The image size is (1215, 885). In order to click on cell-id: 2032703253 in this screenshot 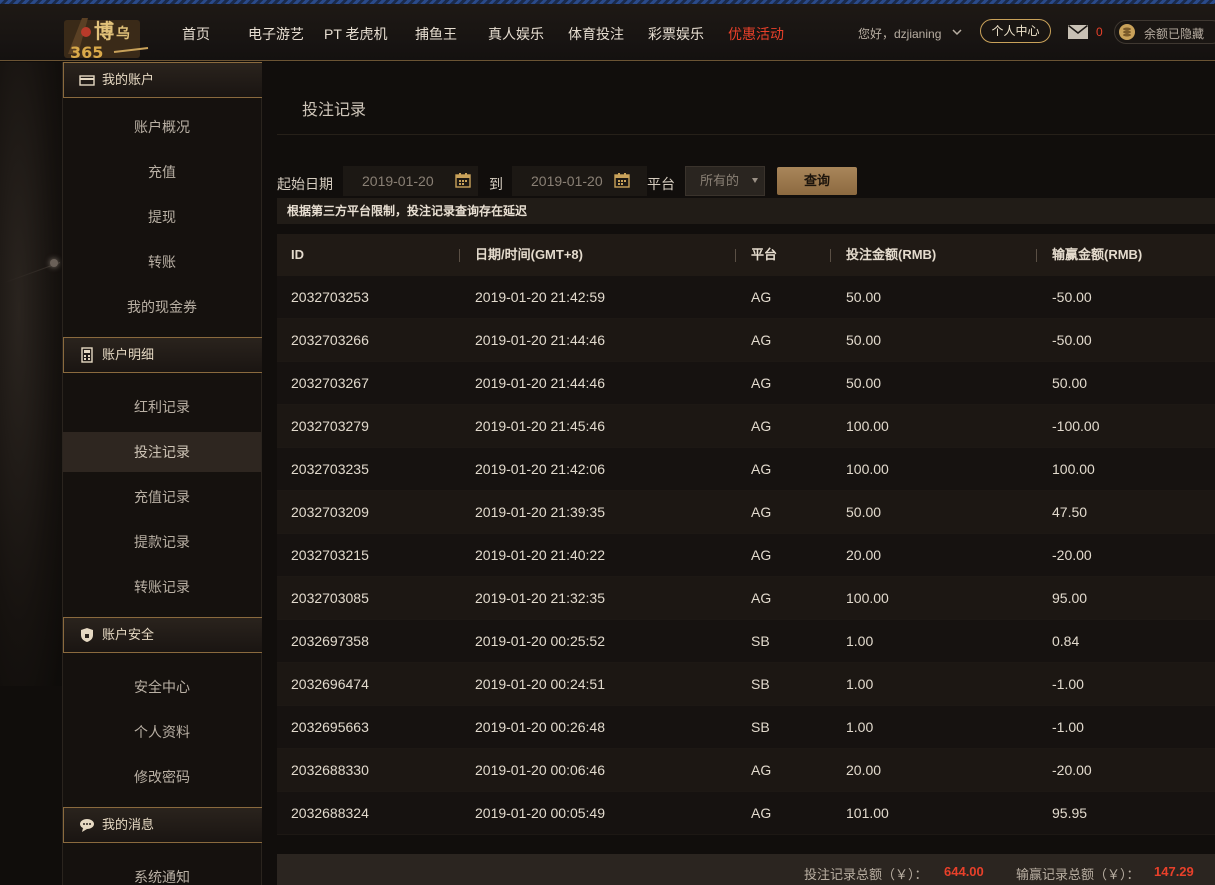, I will do `click(330, 297)`.